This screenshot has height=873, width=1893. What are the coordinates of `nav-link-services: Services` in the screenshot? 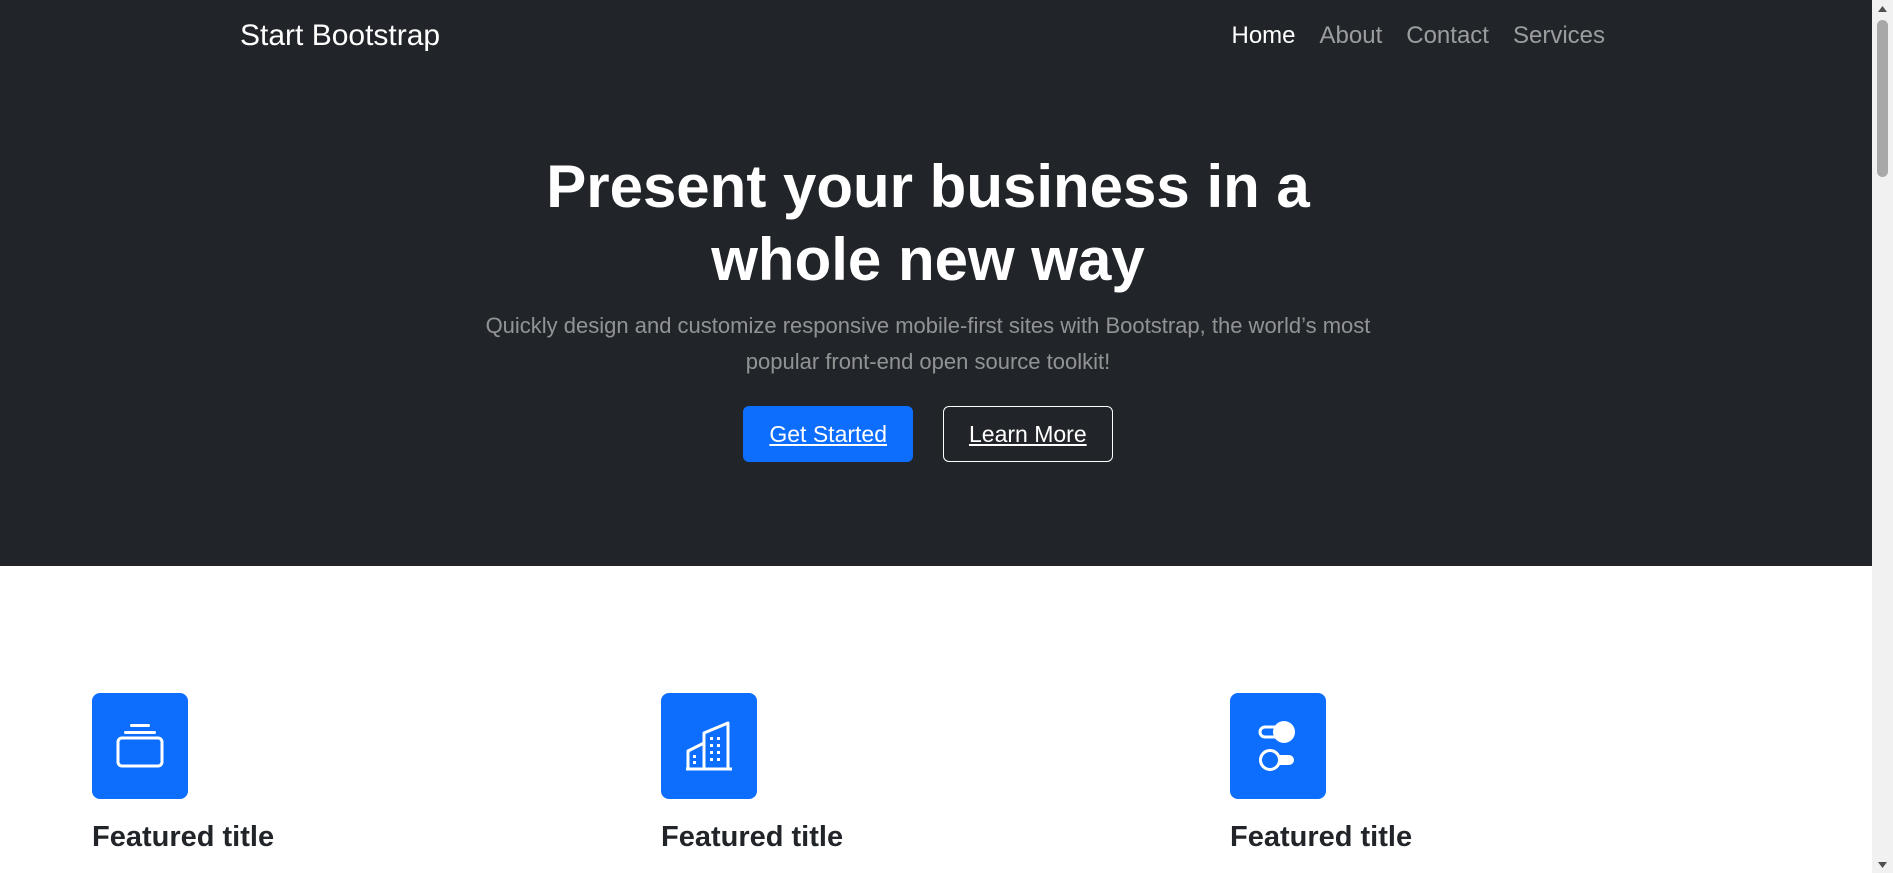 It's located at (1559, 35).